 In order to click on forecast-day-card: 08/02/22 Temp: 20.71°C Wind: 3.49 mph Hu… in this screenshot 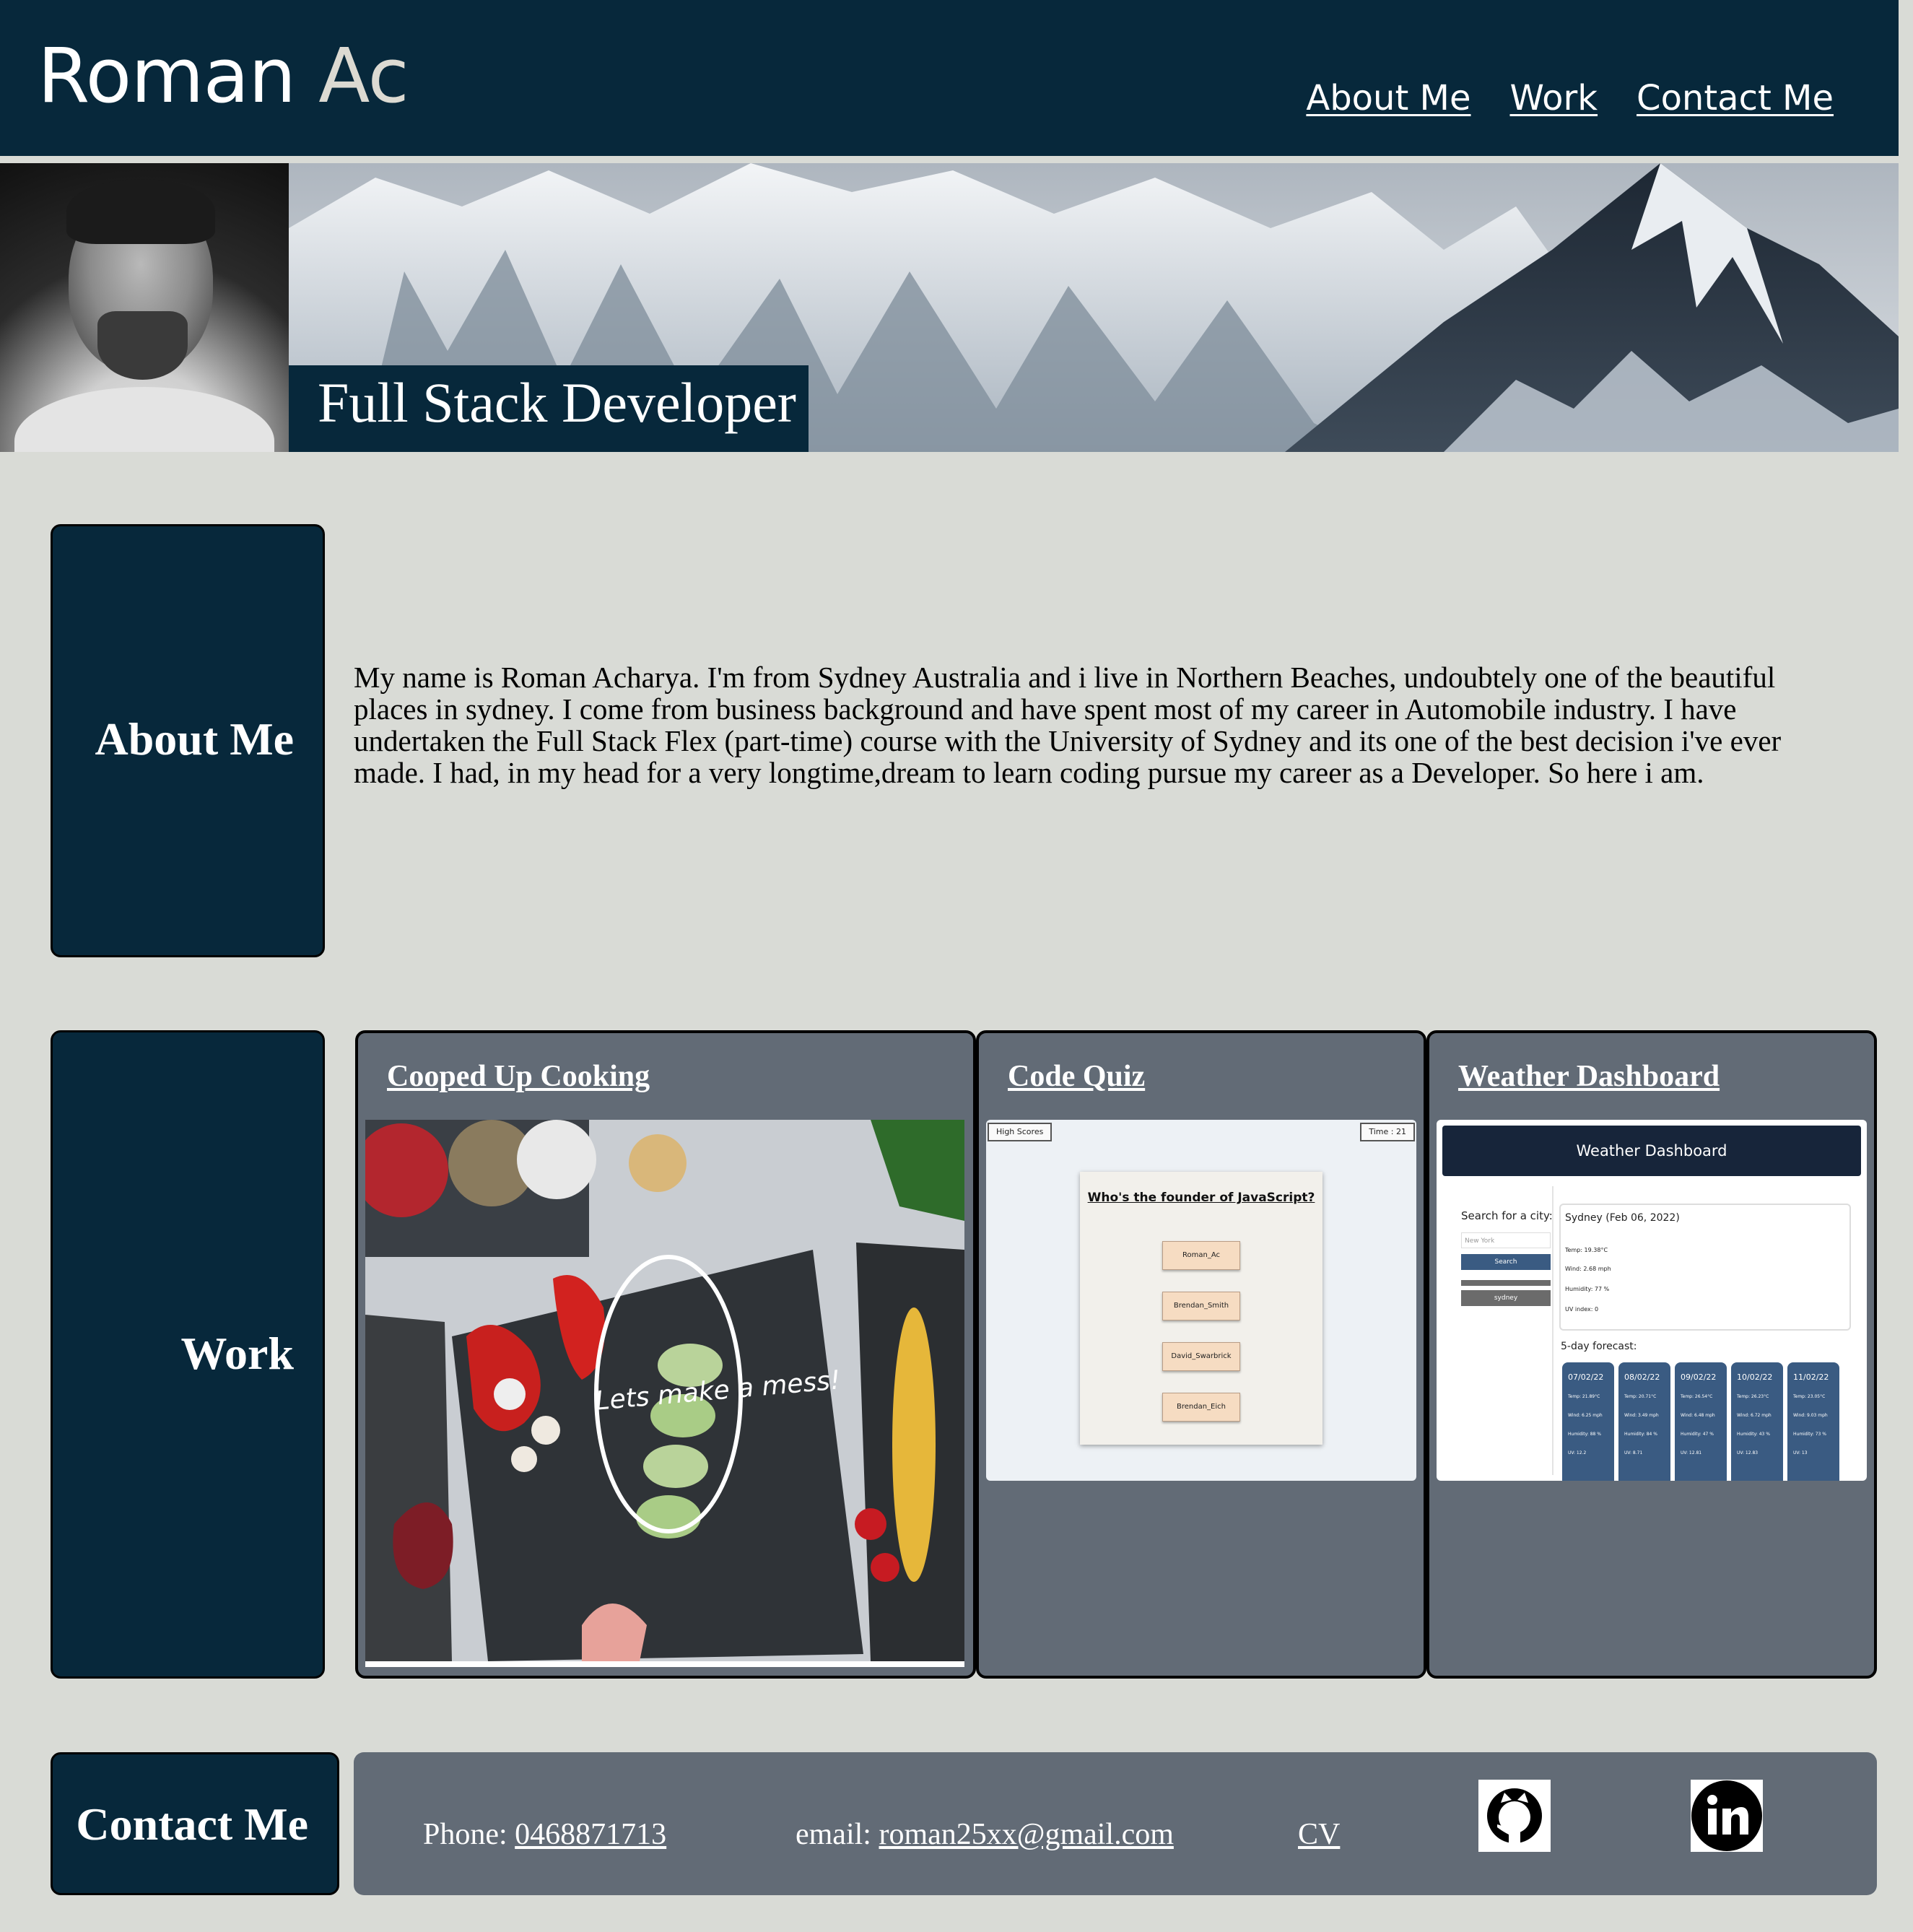, I will do `click(1644, 1421)`.